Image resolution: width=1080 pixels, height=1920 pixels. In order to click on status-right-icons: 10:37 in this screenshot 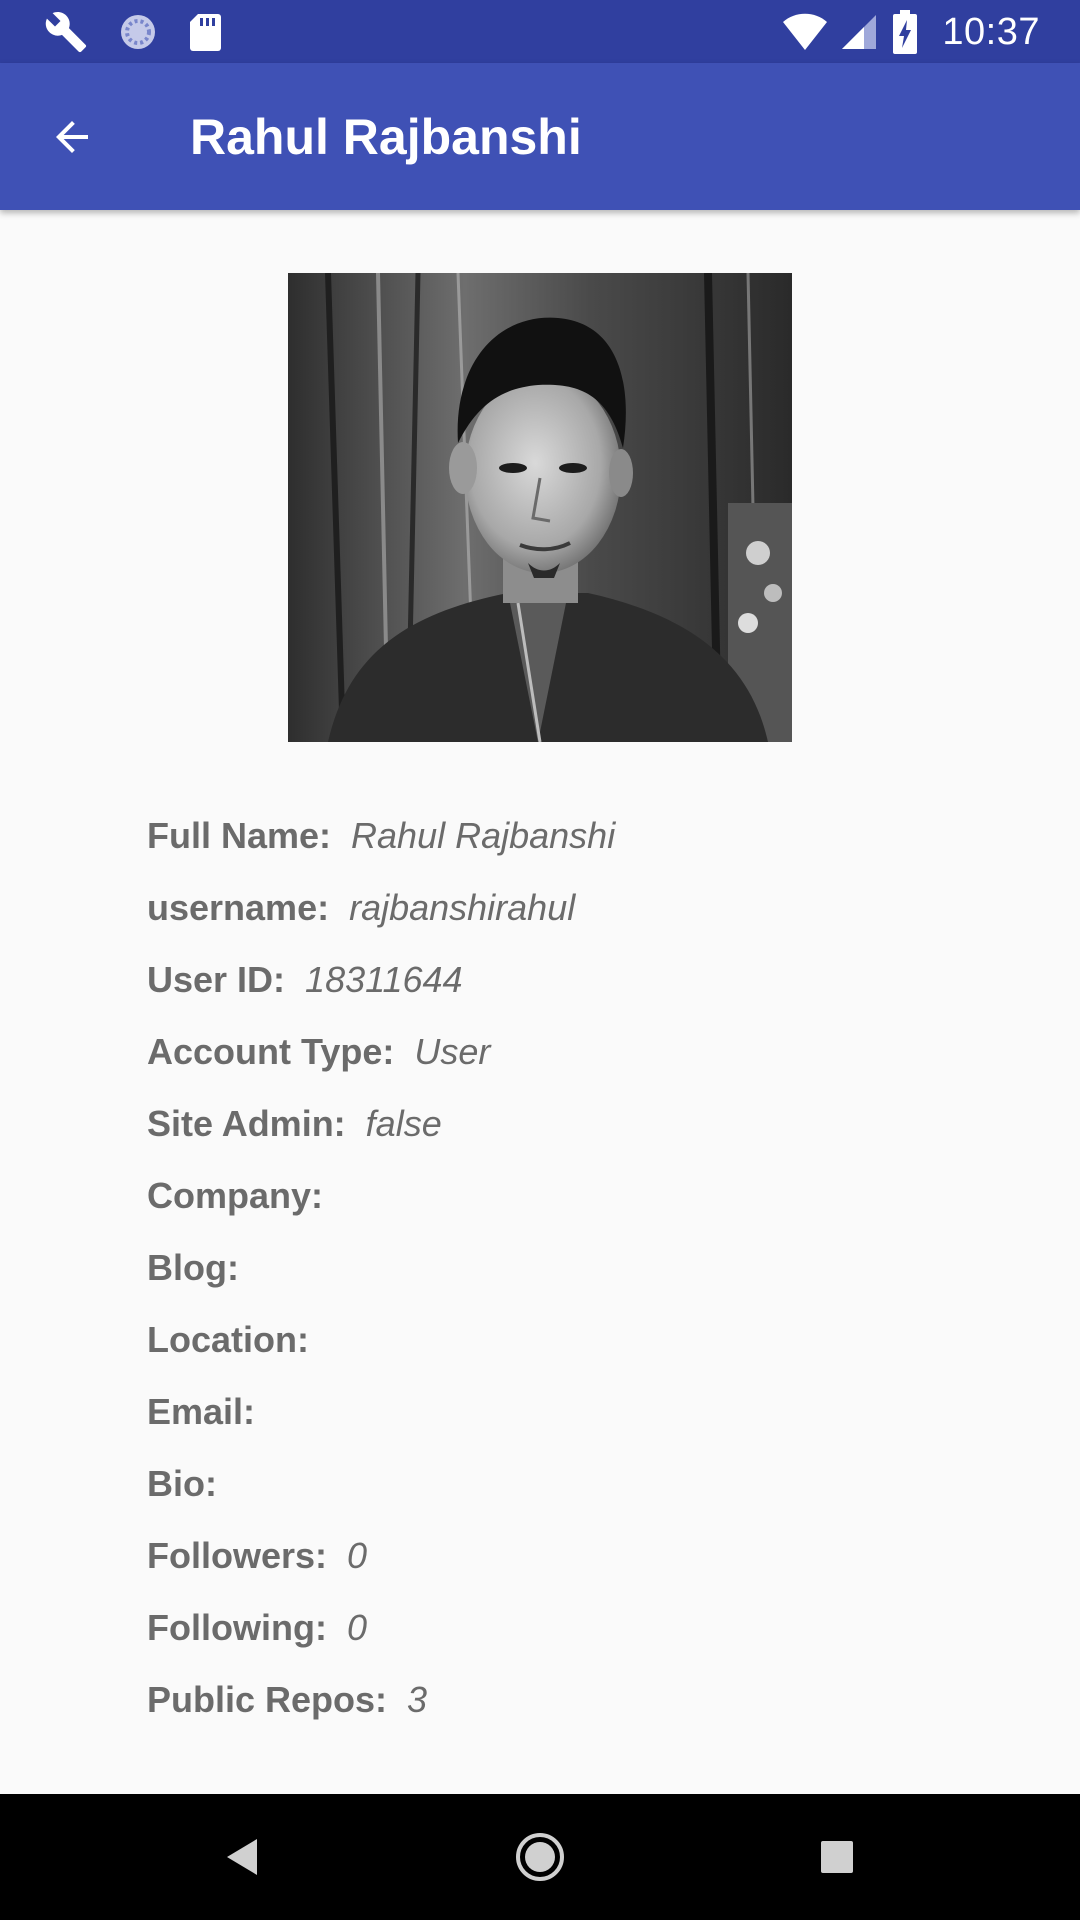, I will do `click(911, 32)`.